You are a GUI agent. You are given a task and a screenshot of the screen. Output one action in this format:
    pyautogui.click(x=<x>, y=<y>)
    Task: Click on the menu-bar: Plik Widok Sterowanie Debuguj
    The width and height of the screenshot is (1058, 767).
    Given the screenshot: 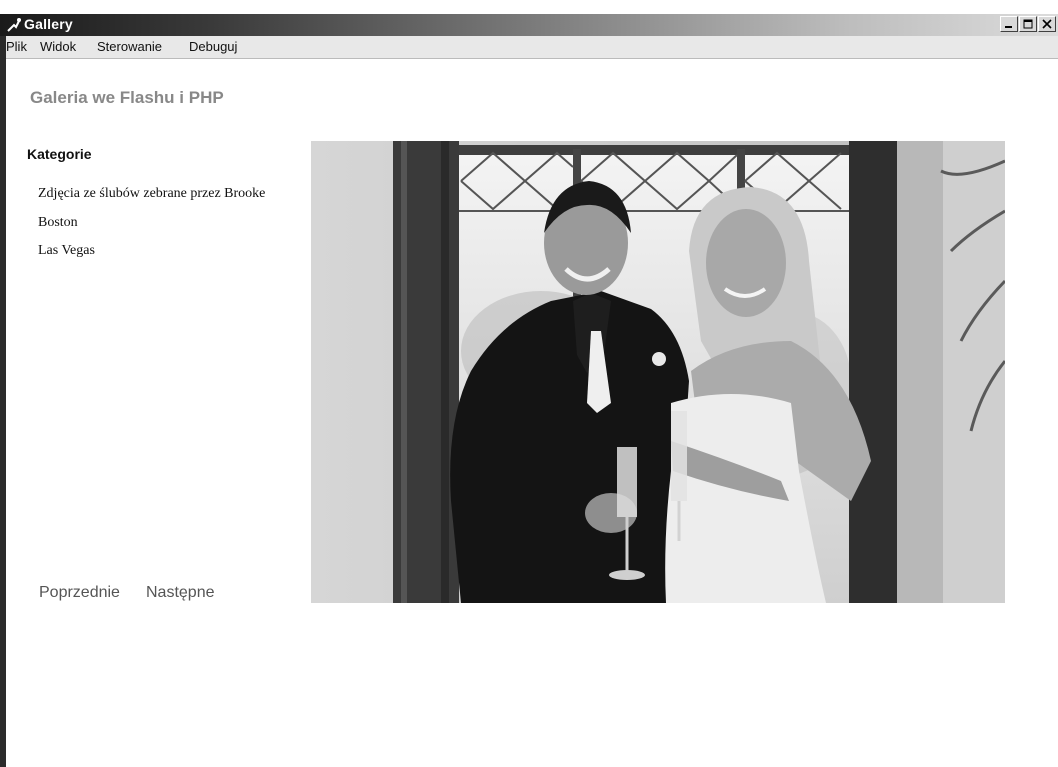 What is the action you would take?
    pyautogui.click(x=532, y=47)
    